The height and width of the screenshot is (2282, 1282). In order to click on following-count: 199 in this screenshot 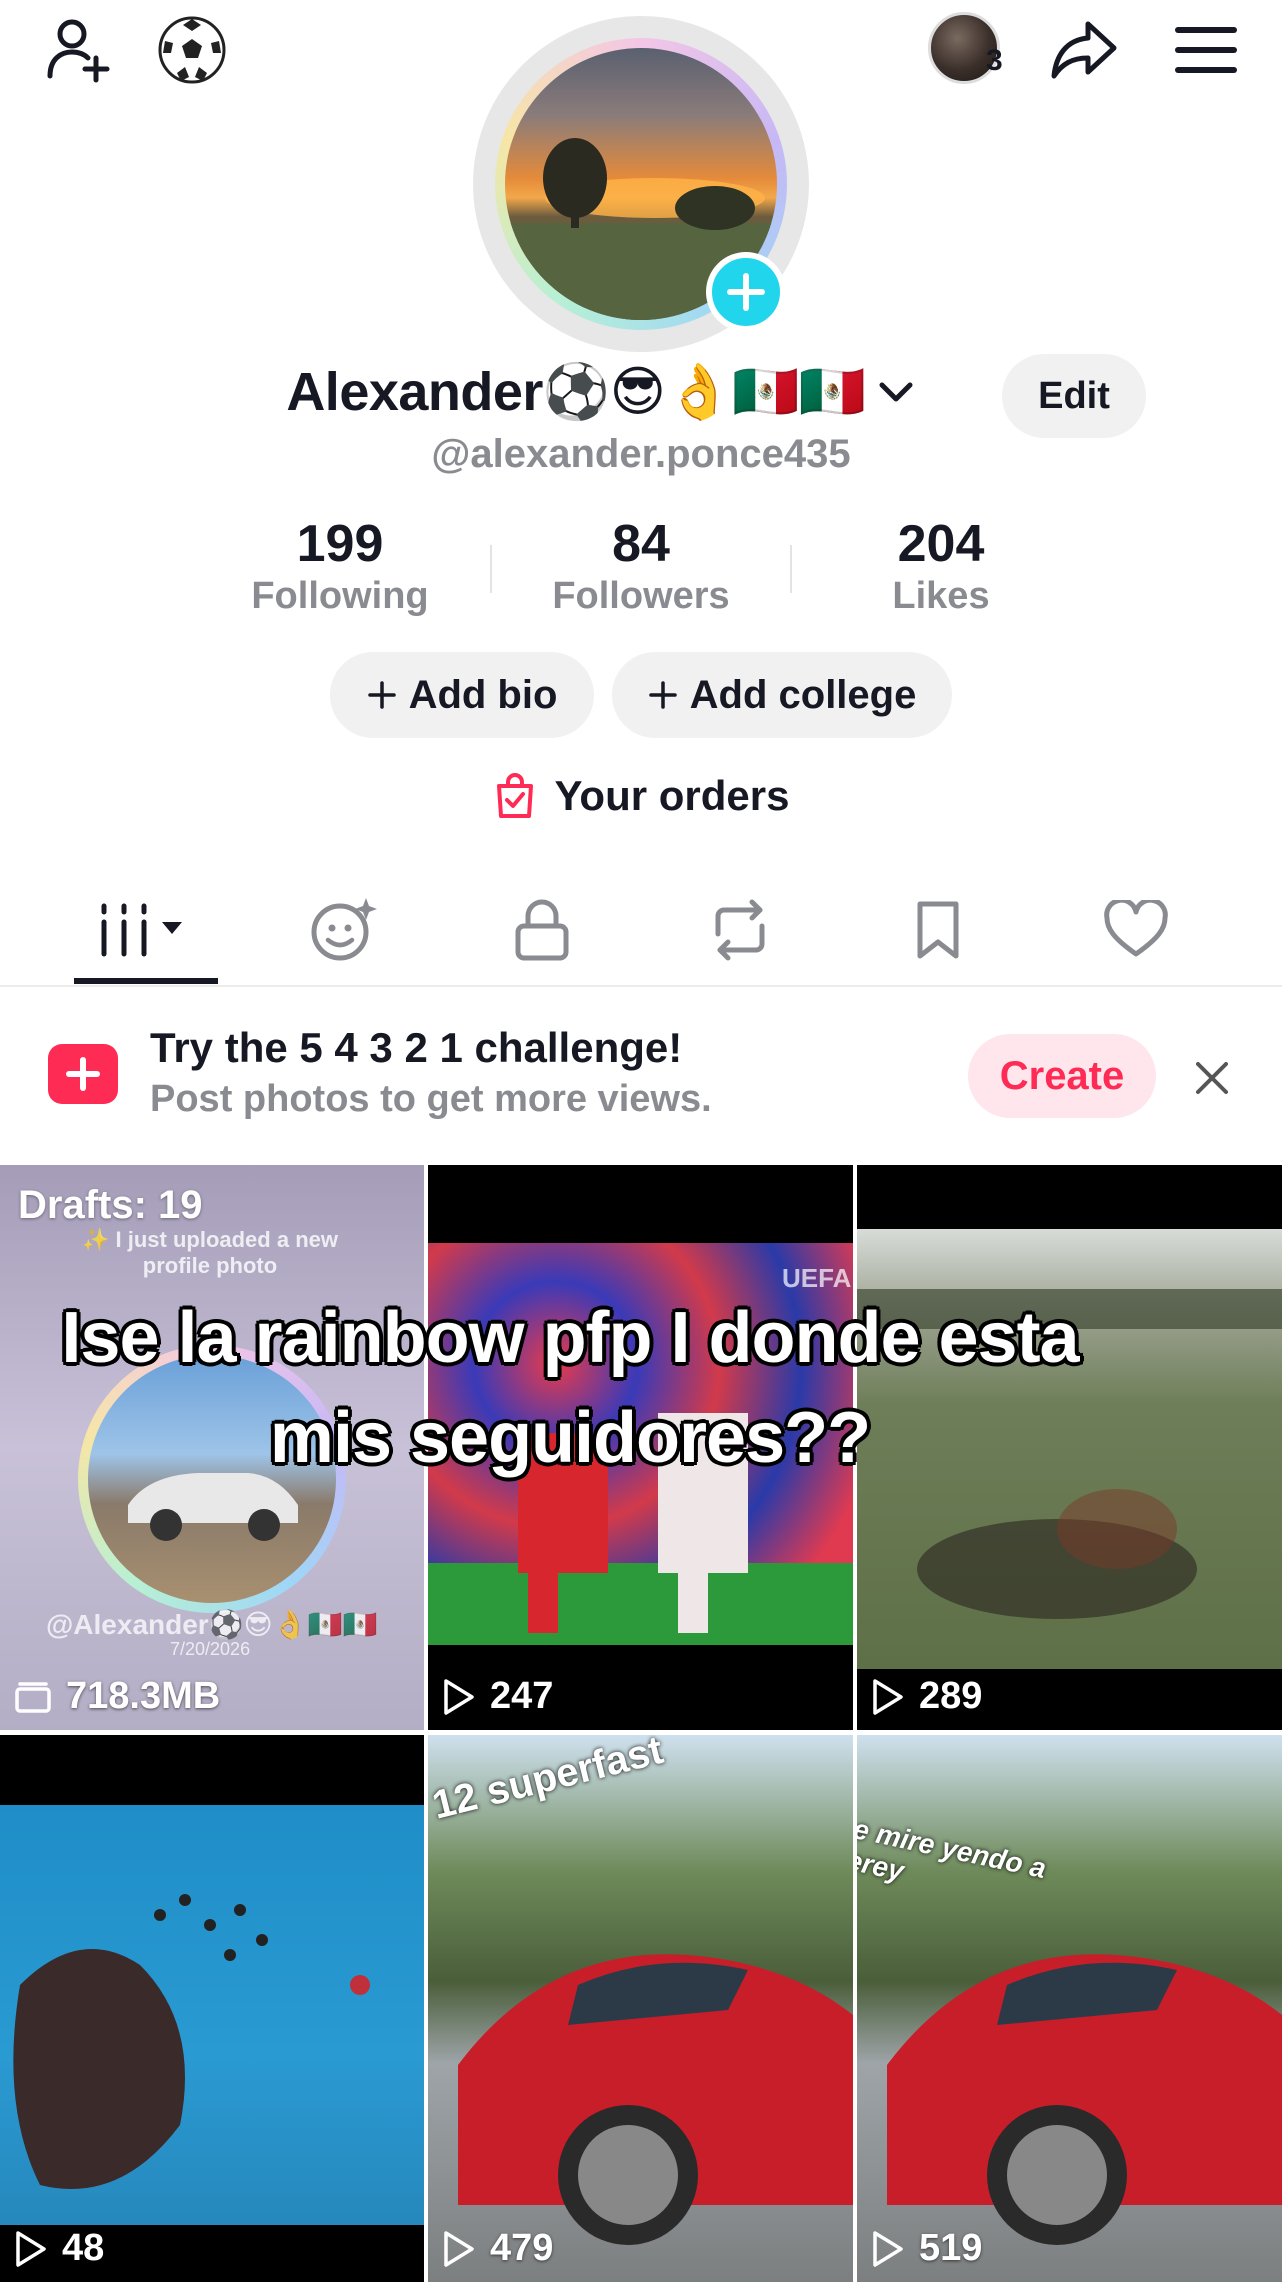, I will do `click(340, 544)`.